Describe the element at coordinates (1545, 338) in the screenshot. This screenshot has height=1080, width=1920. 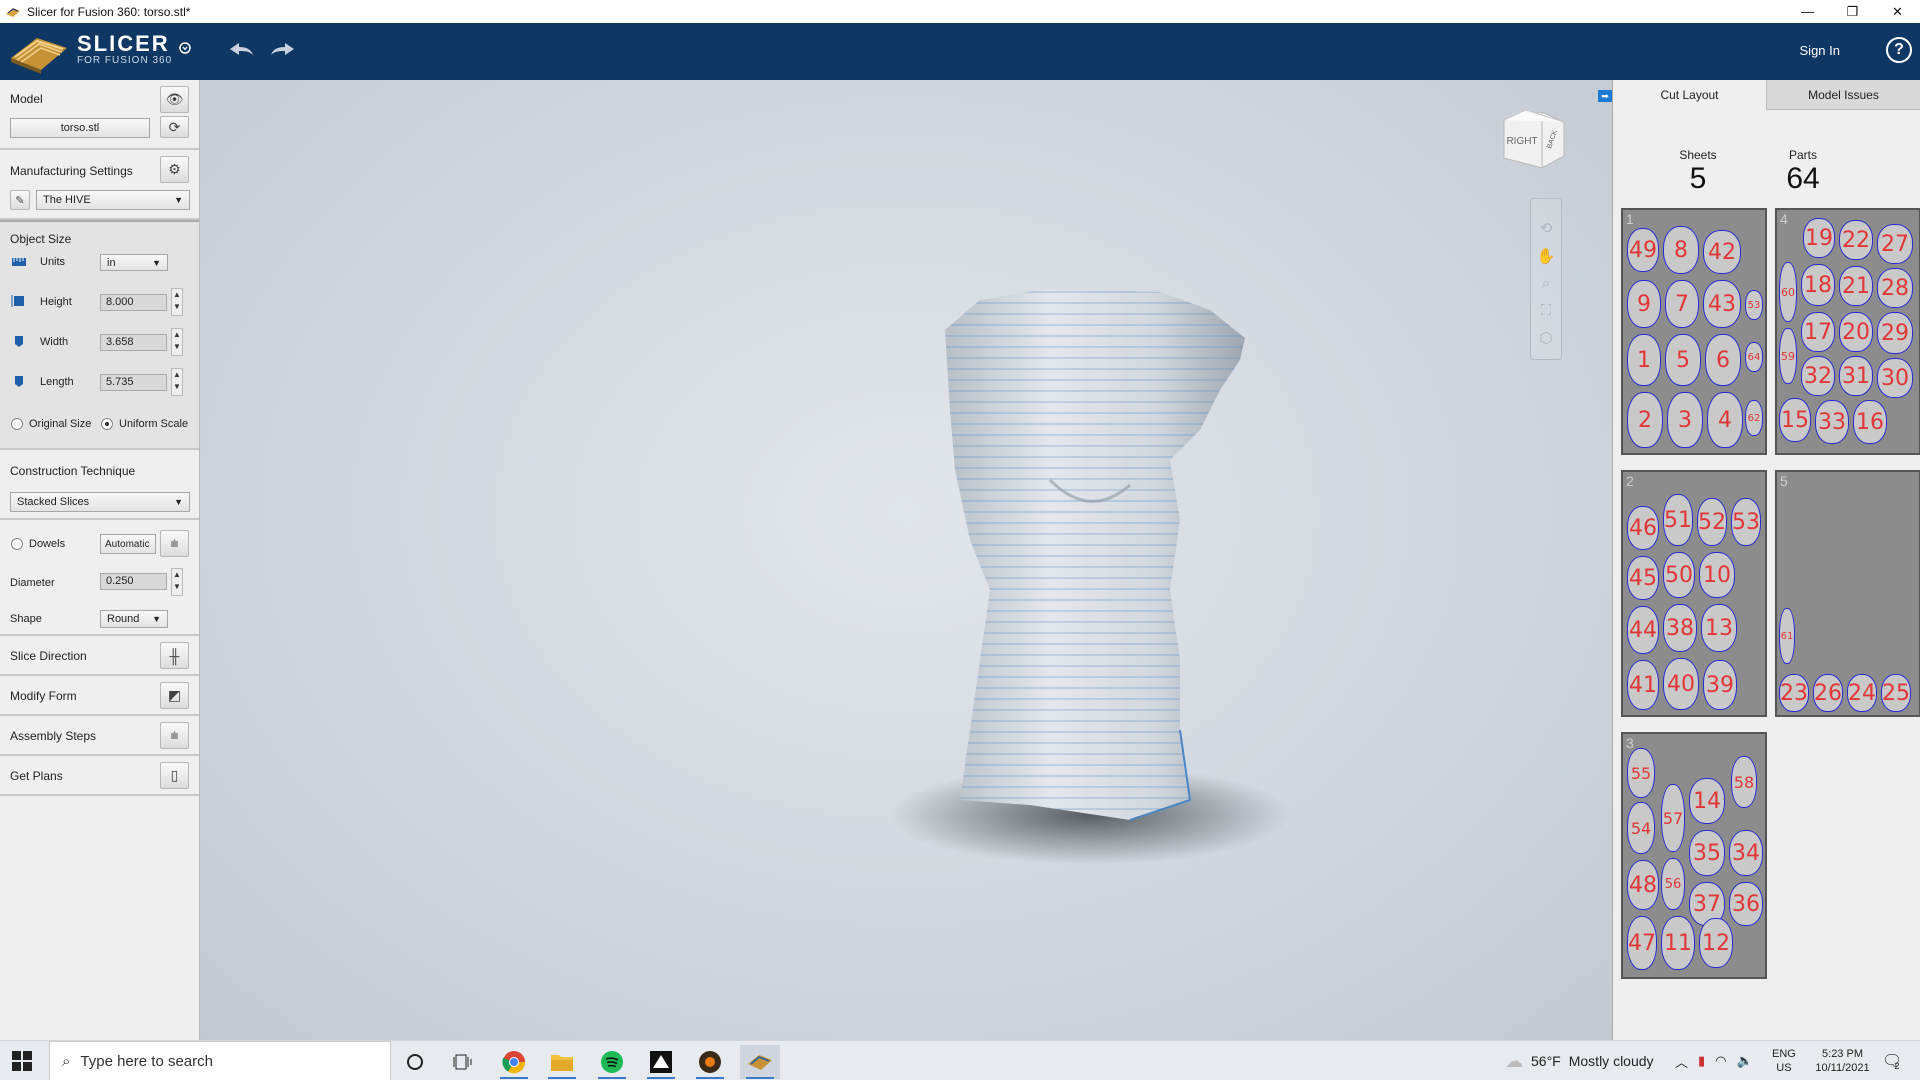
I see `display-mode-icon: ⬡` at that location.